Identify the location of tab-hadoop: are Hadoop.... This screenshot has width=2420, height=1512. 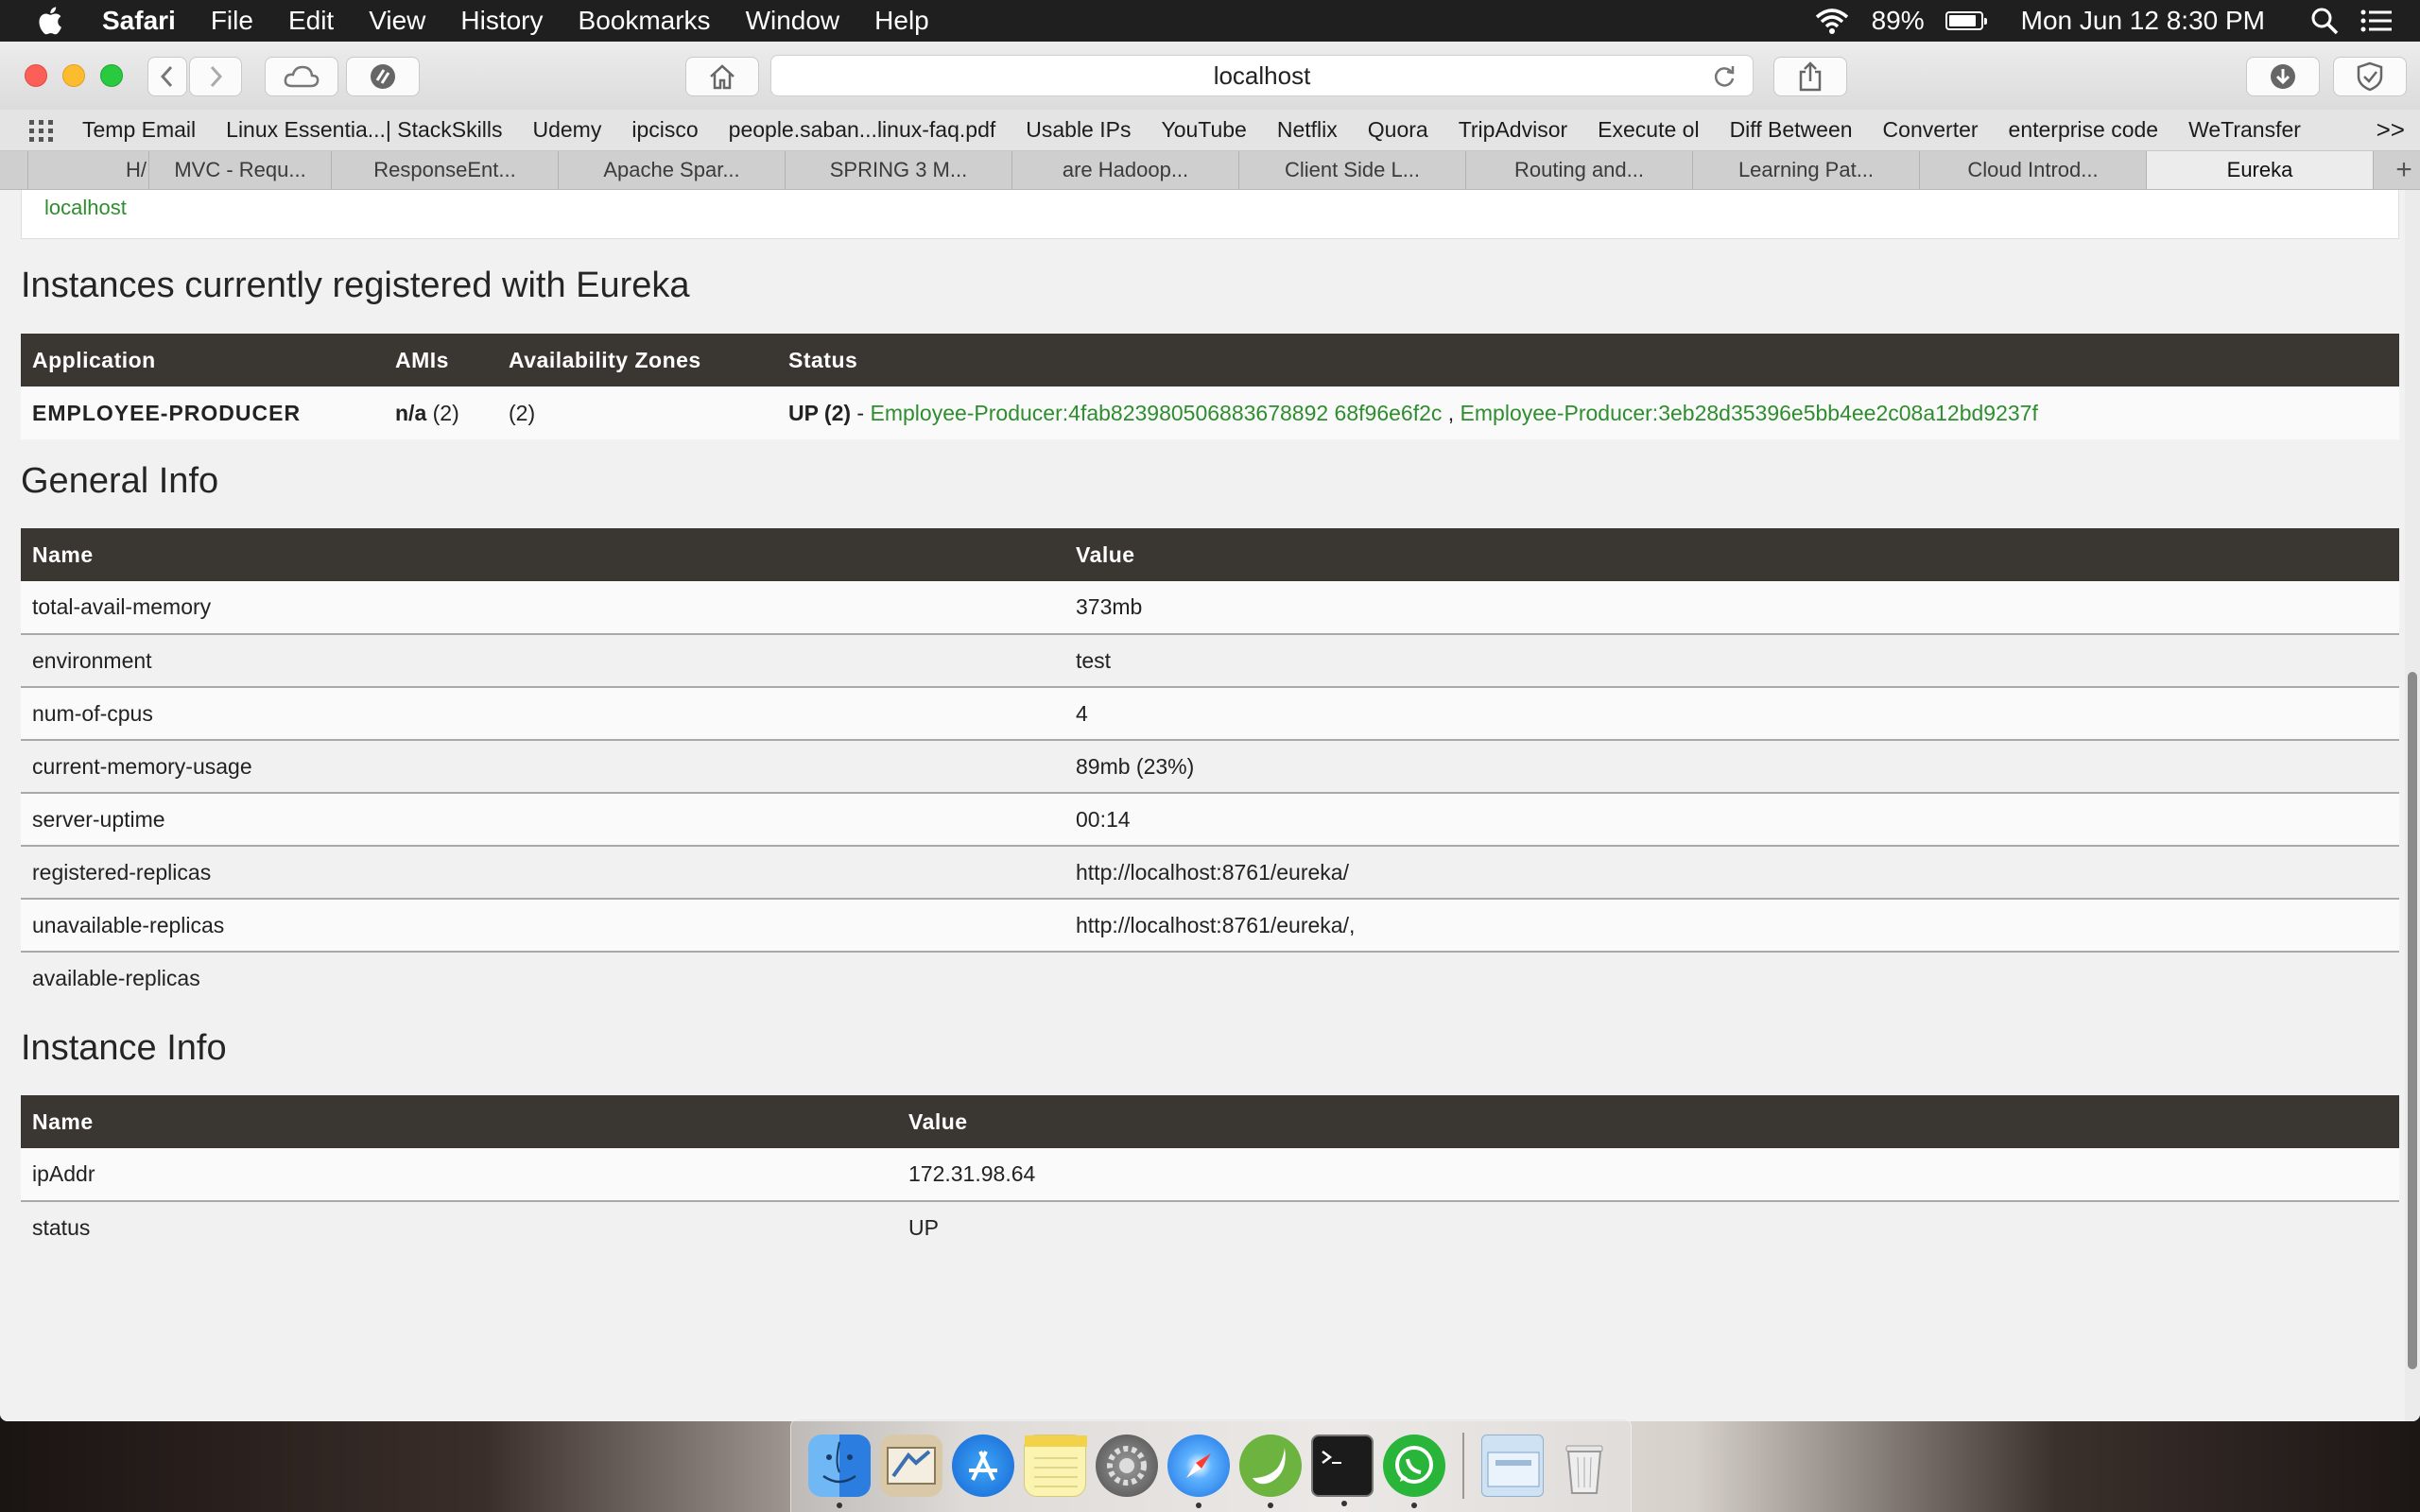
(1125, 170).